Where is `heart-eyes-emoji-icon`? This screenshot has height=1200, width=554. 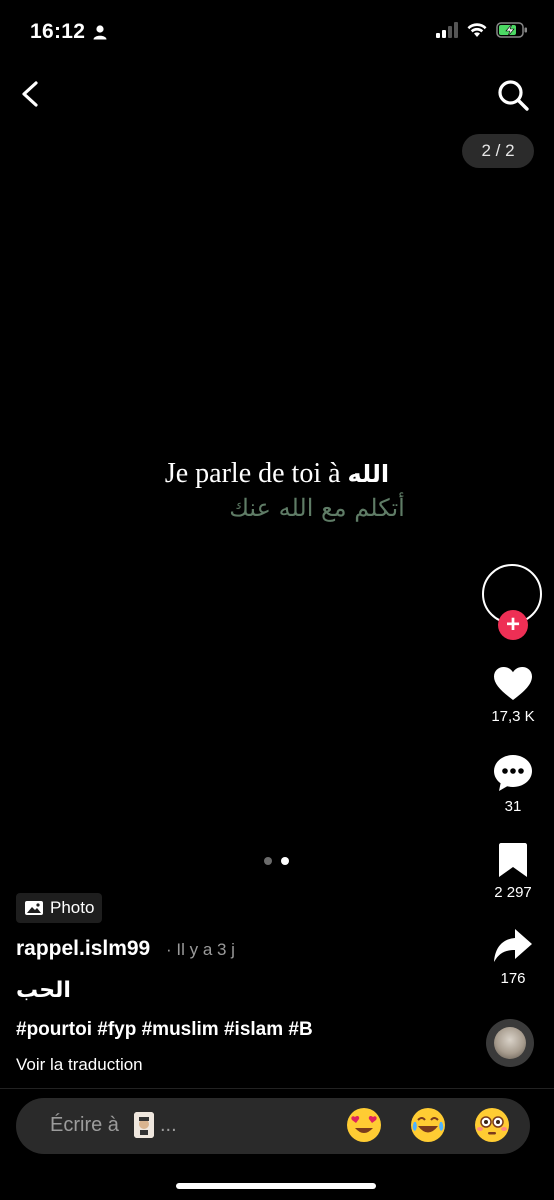
heart-eyes-emoji-icon is located at coordinates (364, 1125).